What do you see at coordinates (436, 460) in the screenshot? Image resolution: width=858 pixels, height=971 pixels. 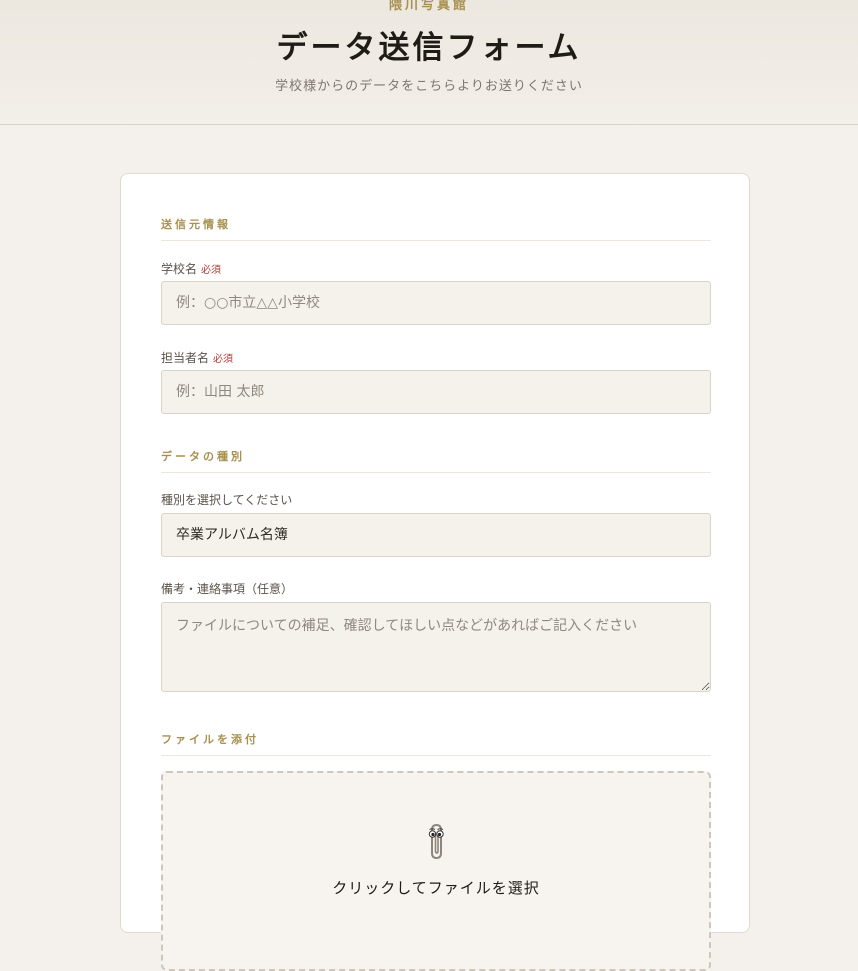 I see `section-data-type-heading: データの種別` at bounding box center [436, 460].